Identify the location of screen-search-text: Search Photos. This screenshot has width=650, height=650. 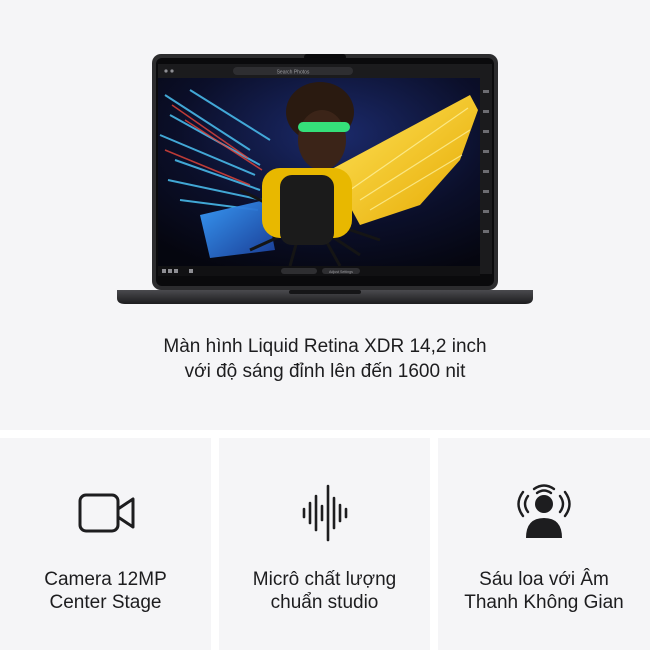
(293, 73).